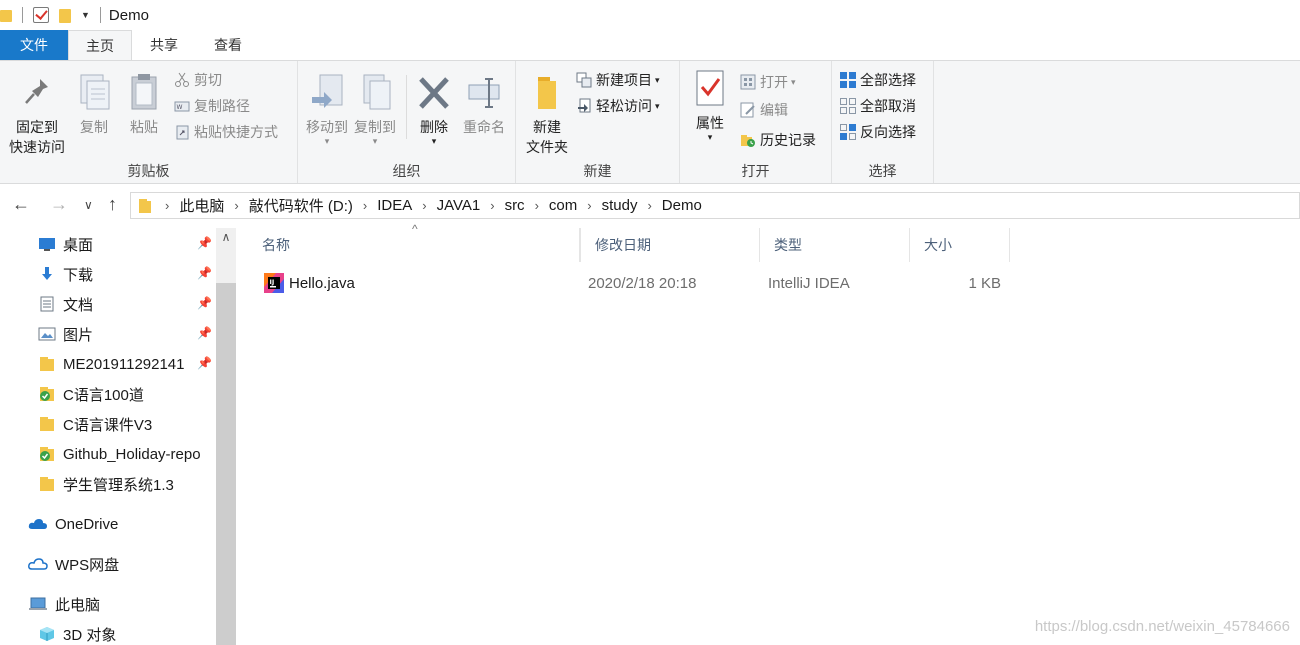  Describe the element at coordinates (682, 205) in the screenshot. I see `breadcrumb-demo: Demo` at that location.